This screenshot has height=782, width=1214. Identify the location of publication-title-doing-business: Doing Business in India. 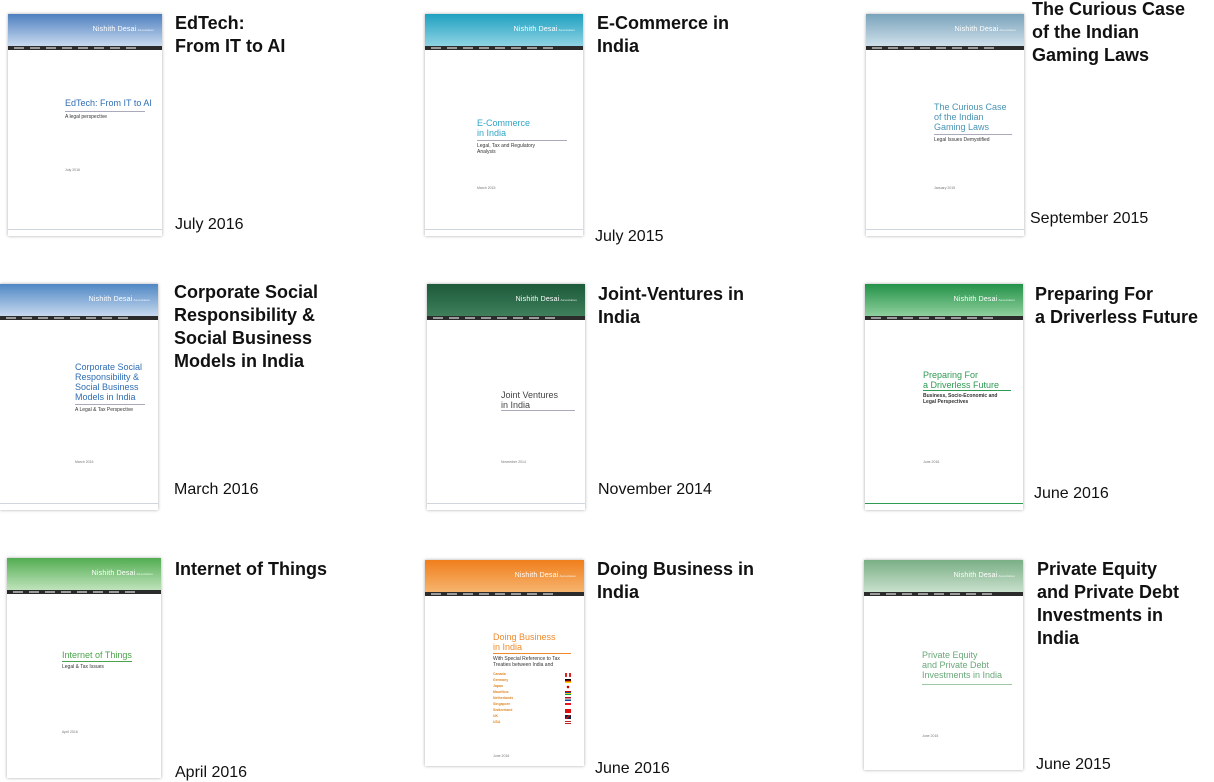
(675, 581).